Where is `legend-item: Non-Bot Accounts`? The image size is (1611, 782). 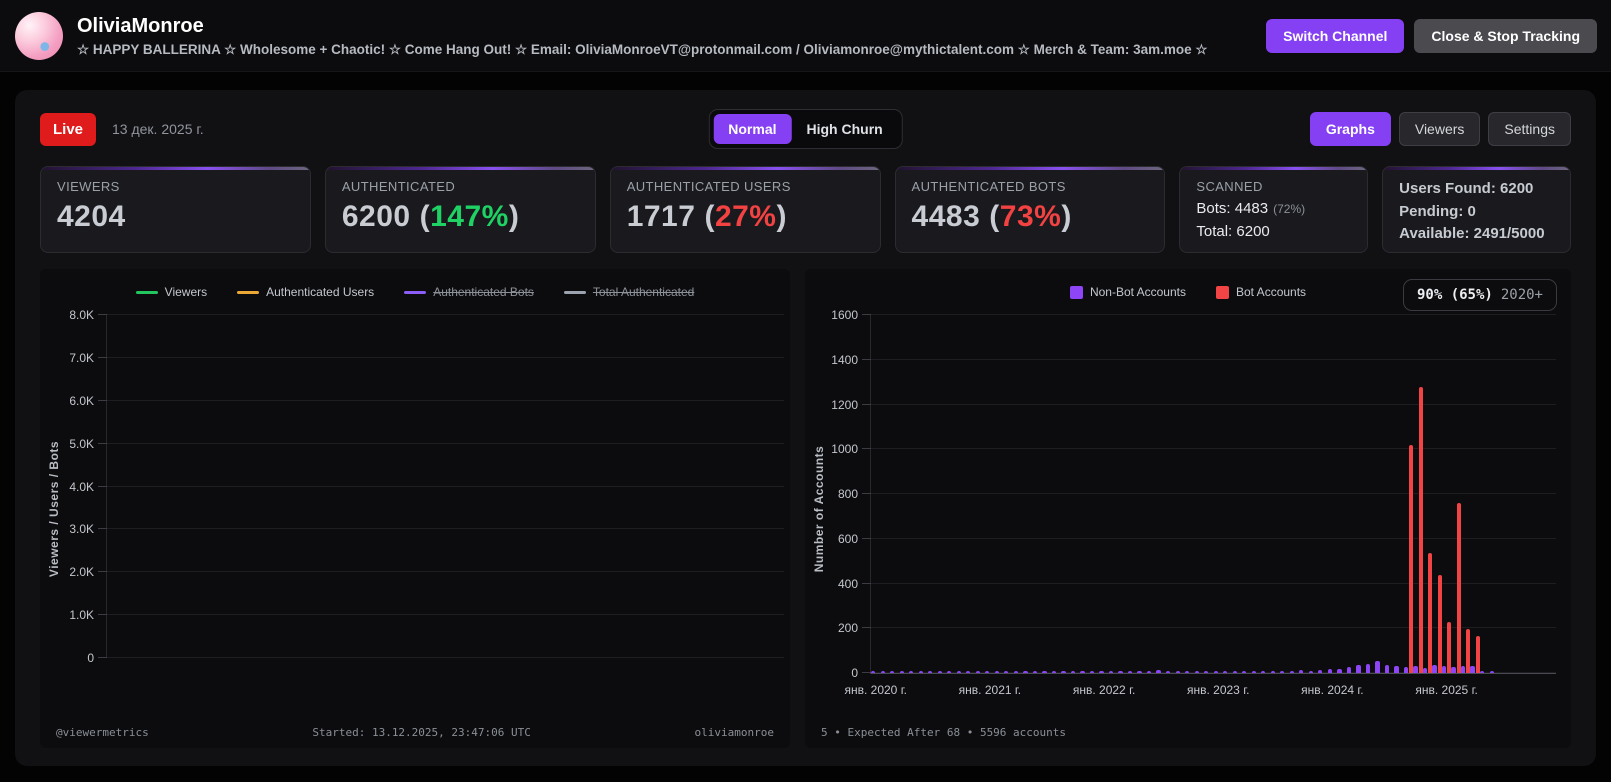 legend-item: Non-Bot Accounts is located at coordinates (1127, 292).